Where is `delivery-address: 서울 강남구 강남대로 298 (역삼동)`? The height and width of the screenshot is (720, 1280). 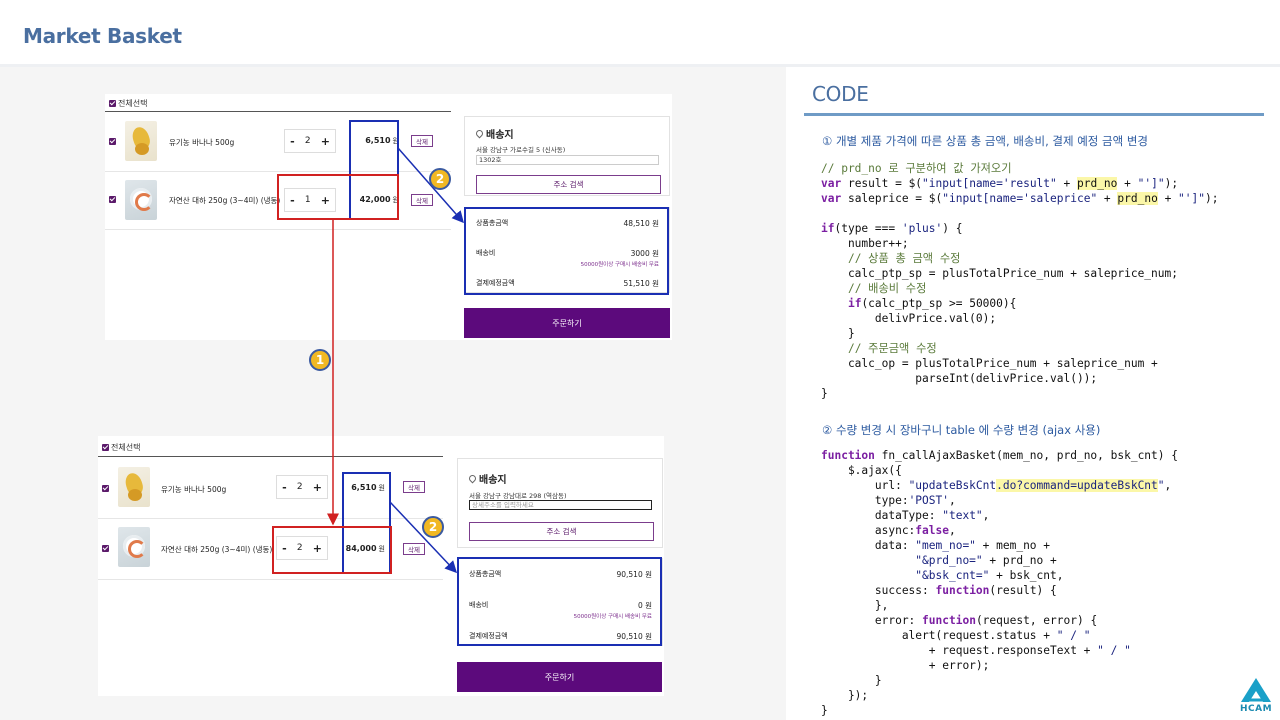
delivery-address: 서울 강남구 강남대로 298 (역삼동) is located at coordinates (518, 496).